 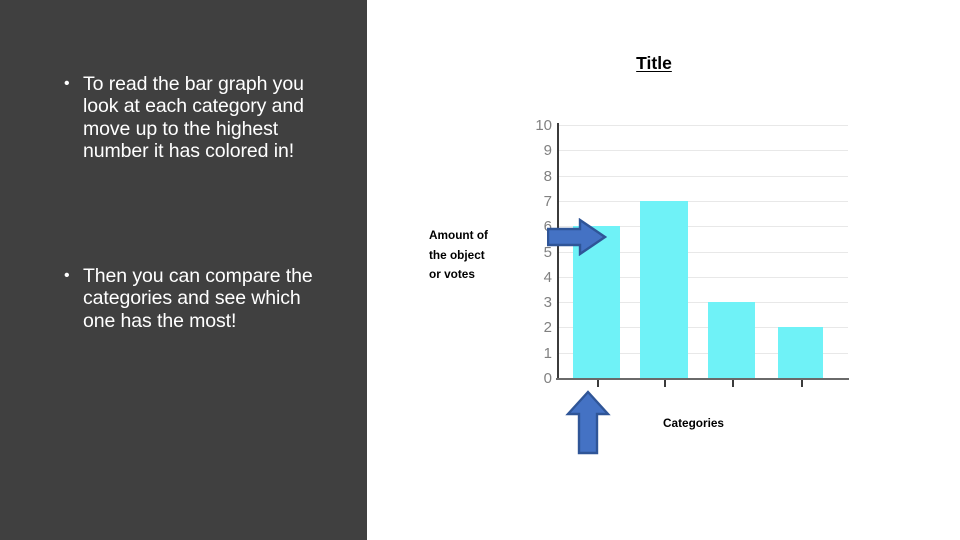 What do you see at coordinates (693, 423) in the screenshot?
I see `x-axis-label: Categories` at bounding box center [693, 423].